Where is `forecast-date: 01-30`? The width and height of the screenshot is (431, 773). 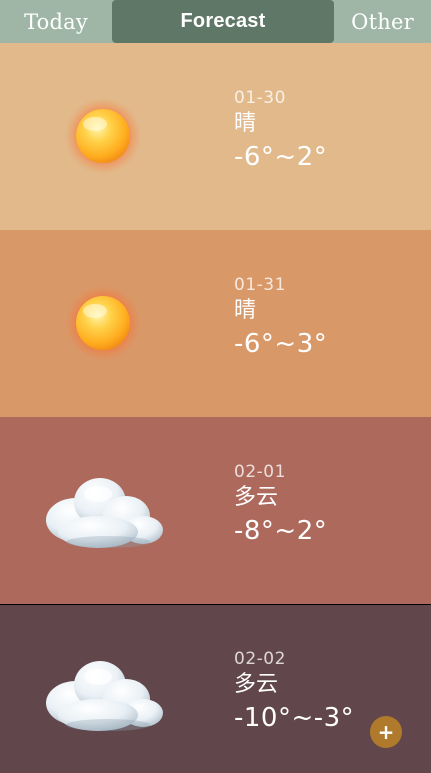 forecast-date: 01-30 is located at coordinates (260, 98).